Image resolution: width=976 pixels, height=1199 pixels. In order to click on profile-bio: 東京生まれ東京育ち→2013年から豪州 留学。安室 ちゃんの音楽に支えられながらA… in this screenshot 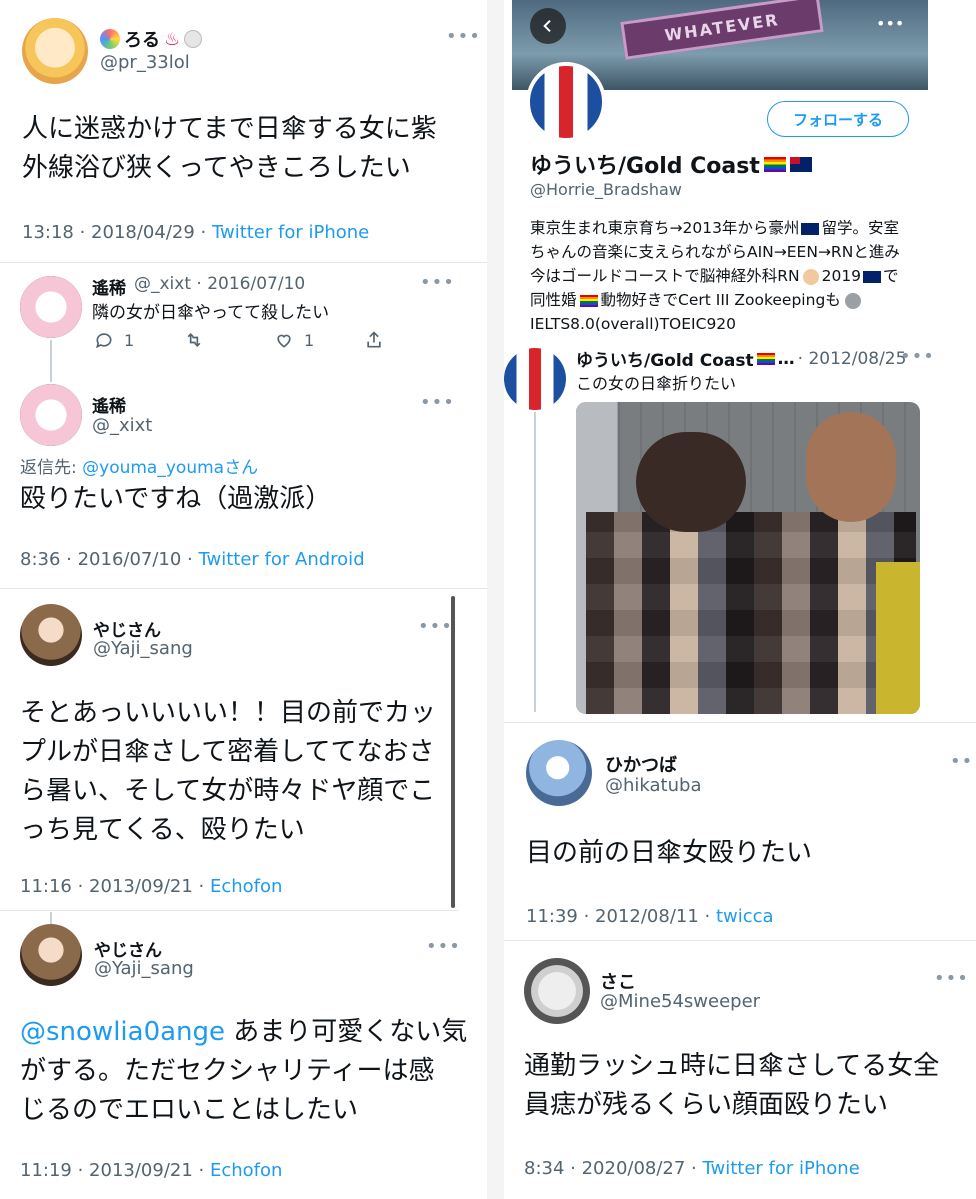, I will do `click(715, 276)`.